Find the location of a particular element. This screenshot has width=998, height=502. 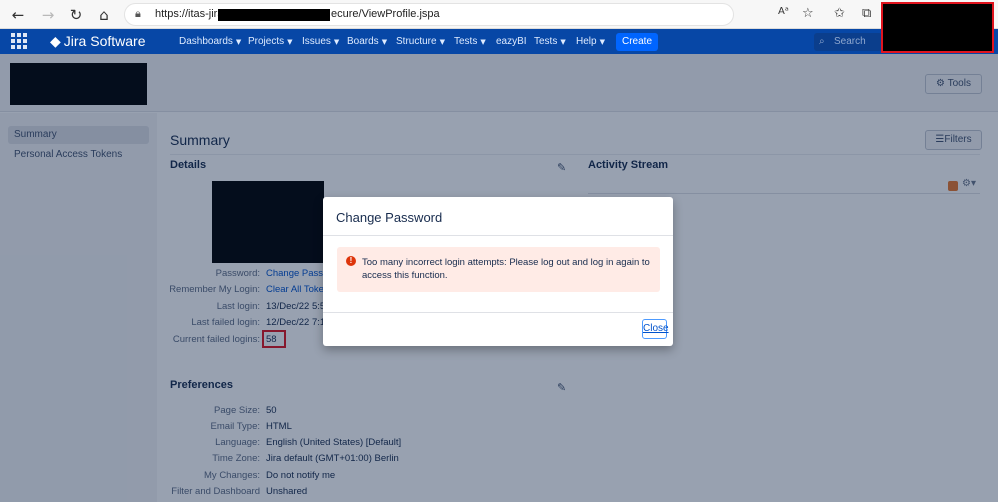

error-icon: ! is located at coordinates (351, 261).